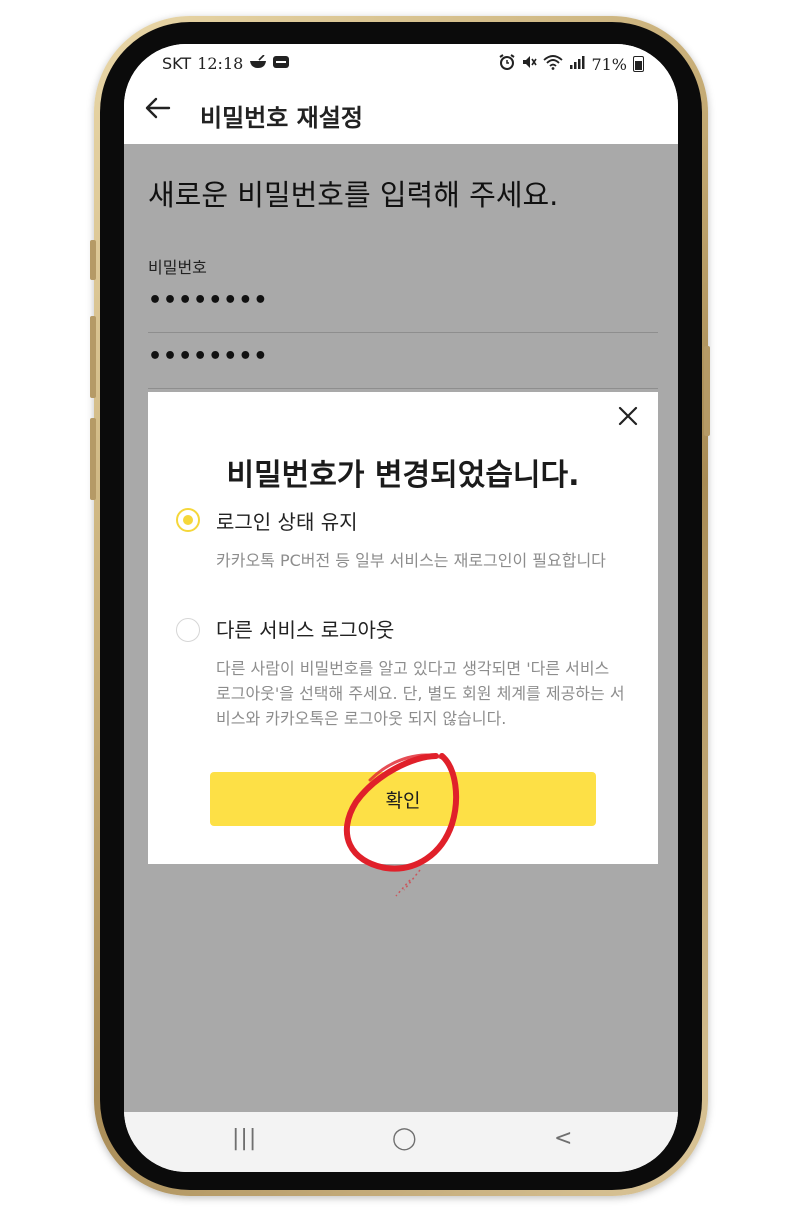  Describe the element at coordinates (177, 267) in the screenshot. I see `password-label: 비밀번호` at that location.